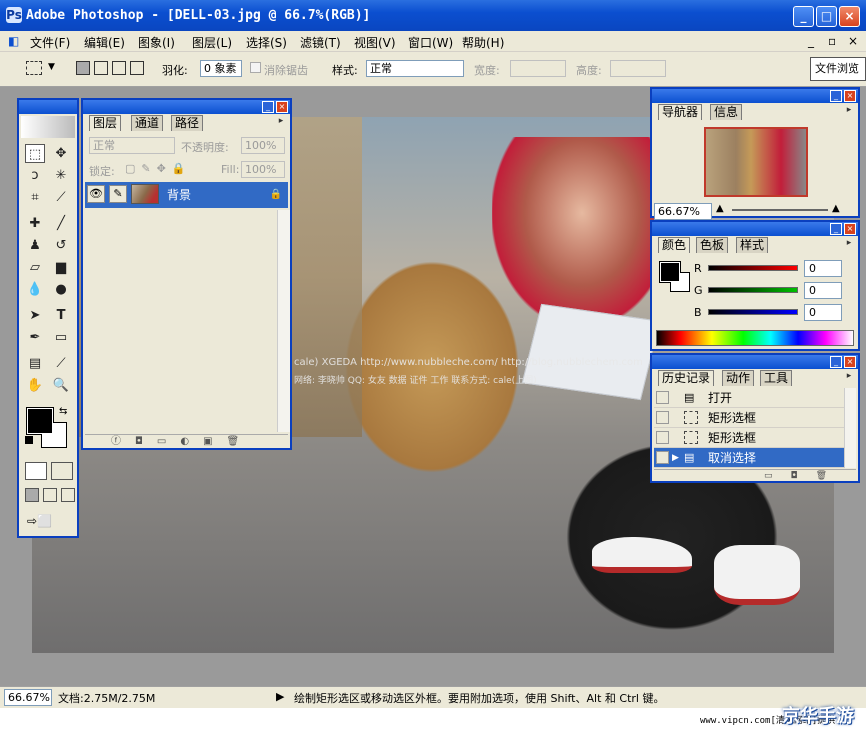  Describe the element at coordinates (61, 289) in the screenshot. I see `dodge-tool-icon: ●` at that location.